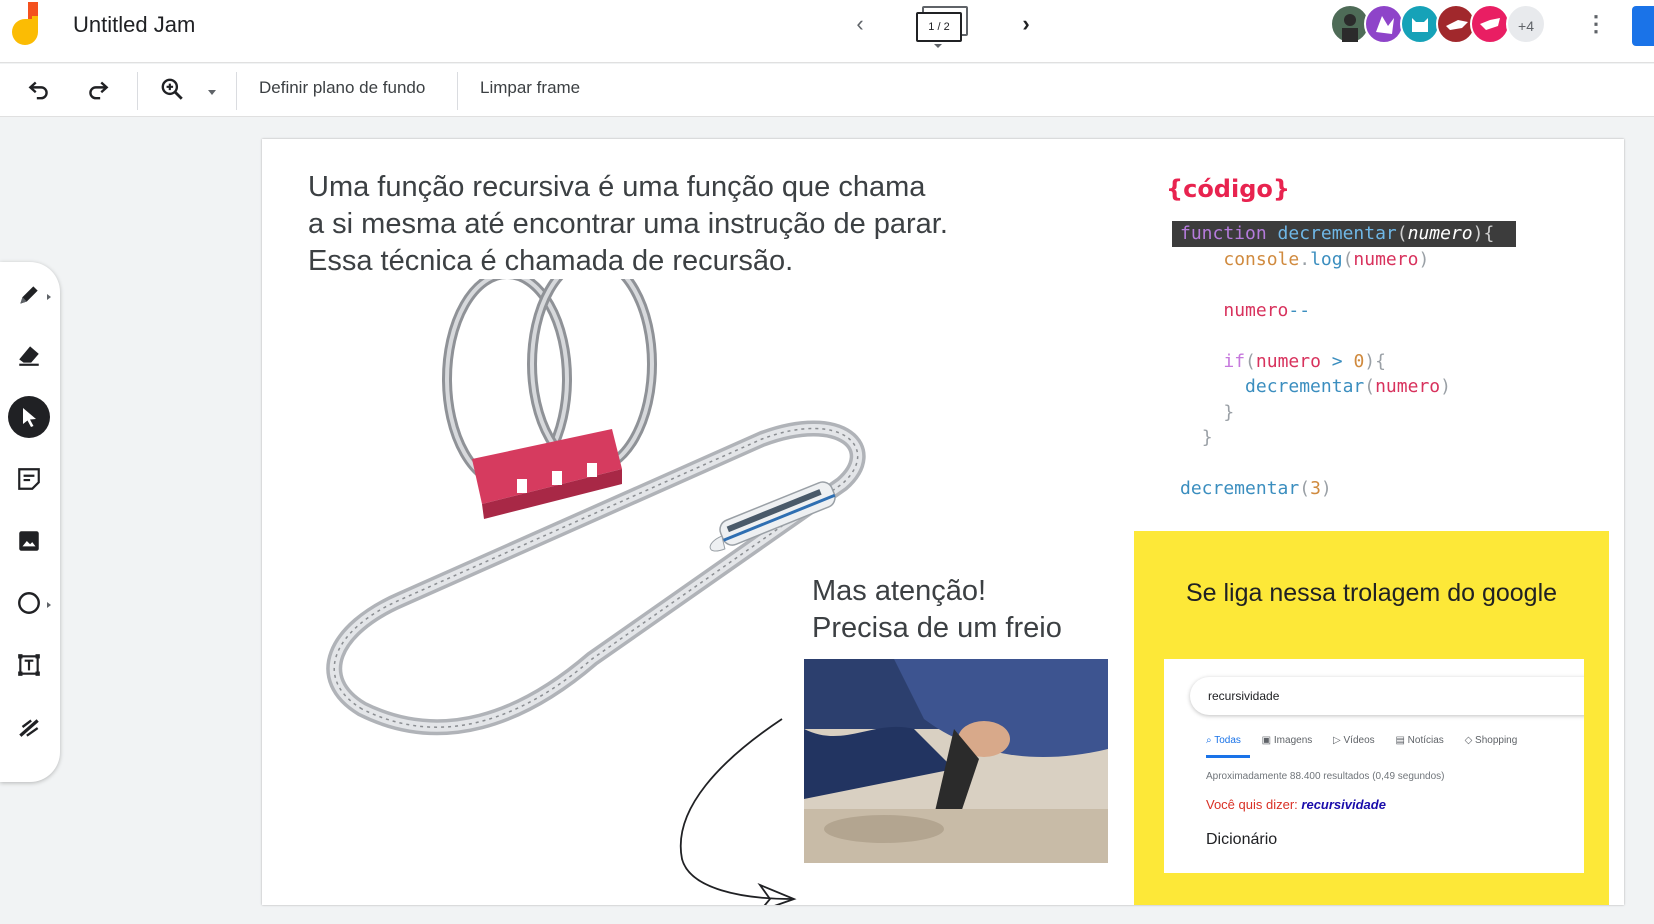 This screenshot has height=924, width=1654. What do you see at coordinates (827, 90) in the screenshot?
I see `edit-toolbar: Definir plano de fundo Limpar frame` at bounding box center [827, 90].